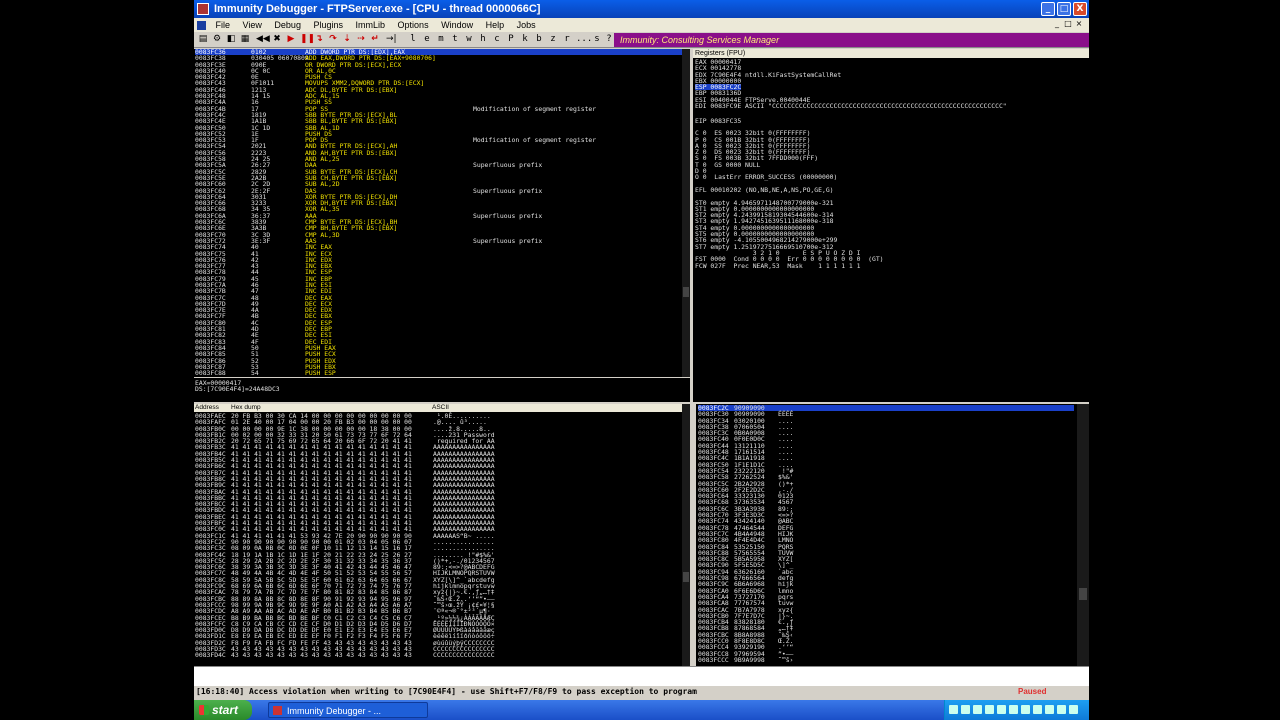  I want to click on menu-view: View, so click(252, 25).